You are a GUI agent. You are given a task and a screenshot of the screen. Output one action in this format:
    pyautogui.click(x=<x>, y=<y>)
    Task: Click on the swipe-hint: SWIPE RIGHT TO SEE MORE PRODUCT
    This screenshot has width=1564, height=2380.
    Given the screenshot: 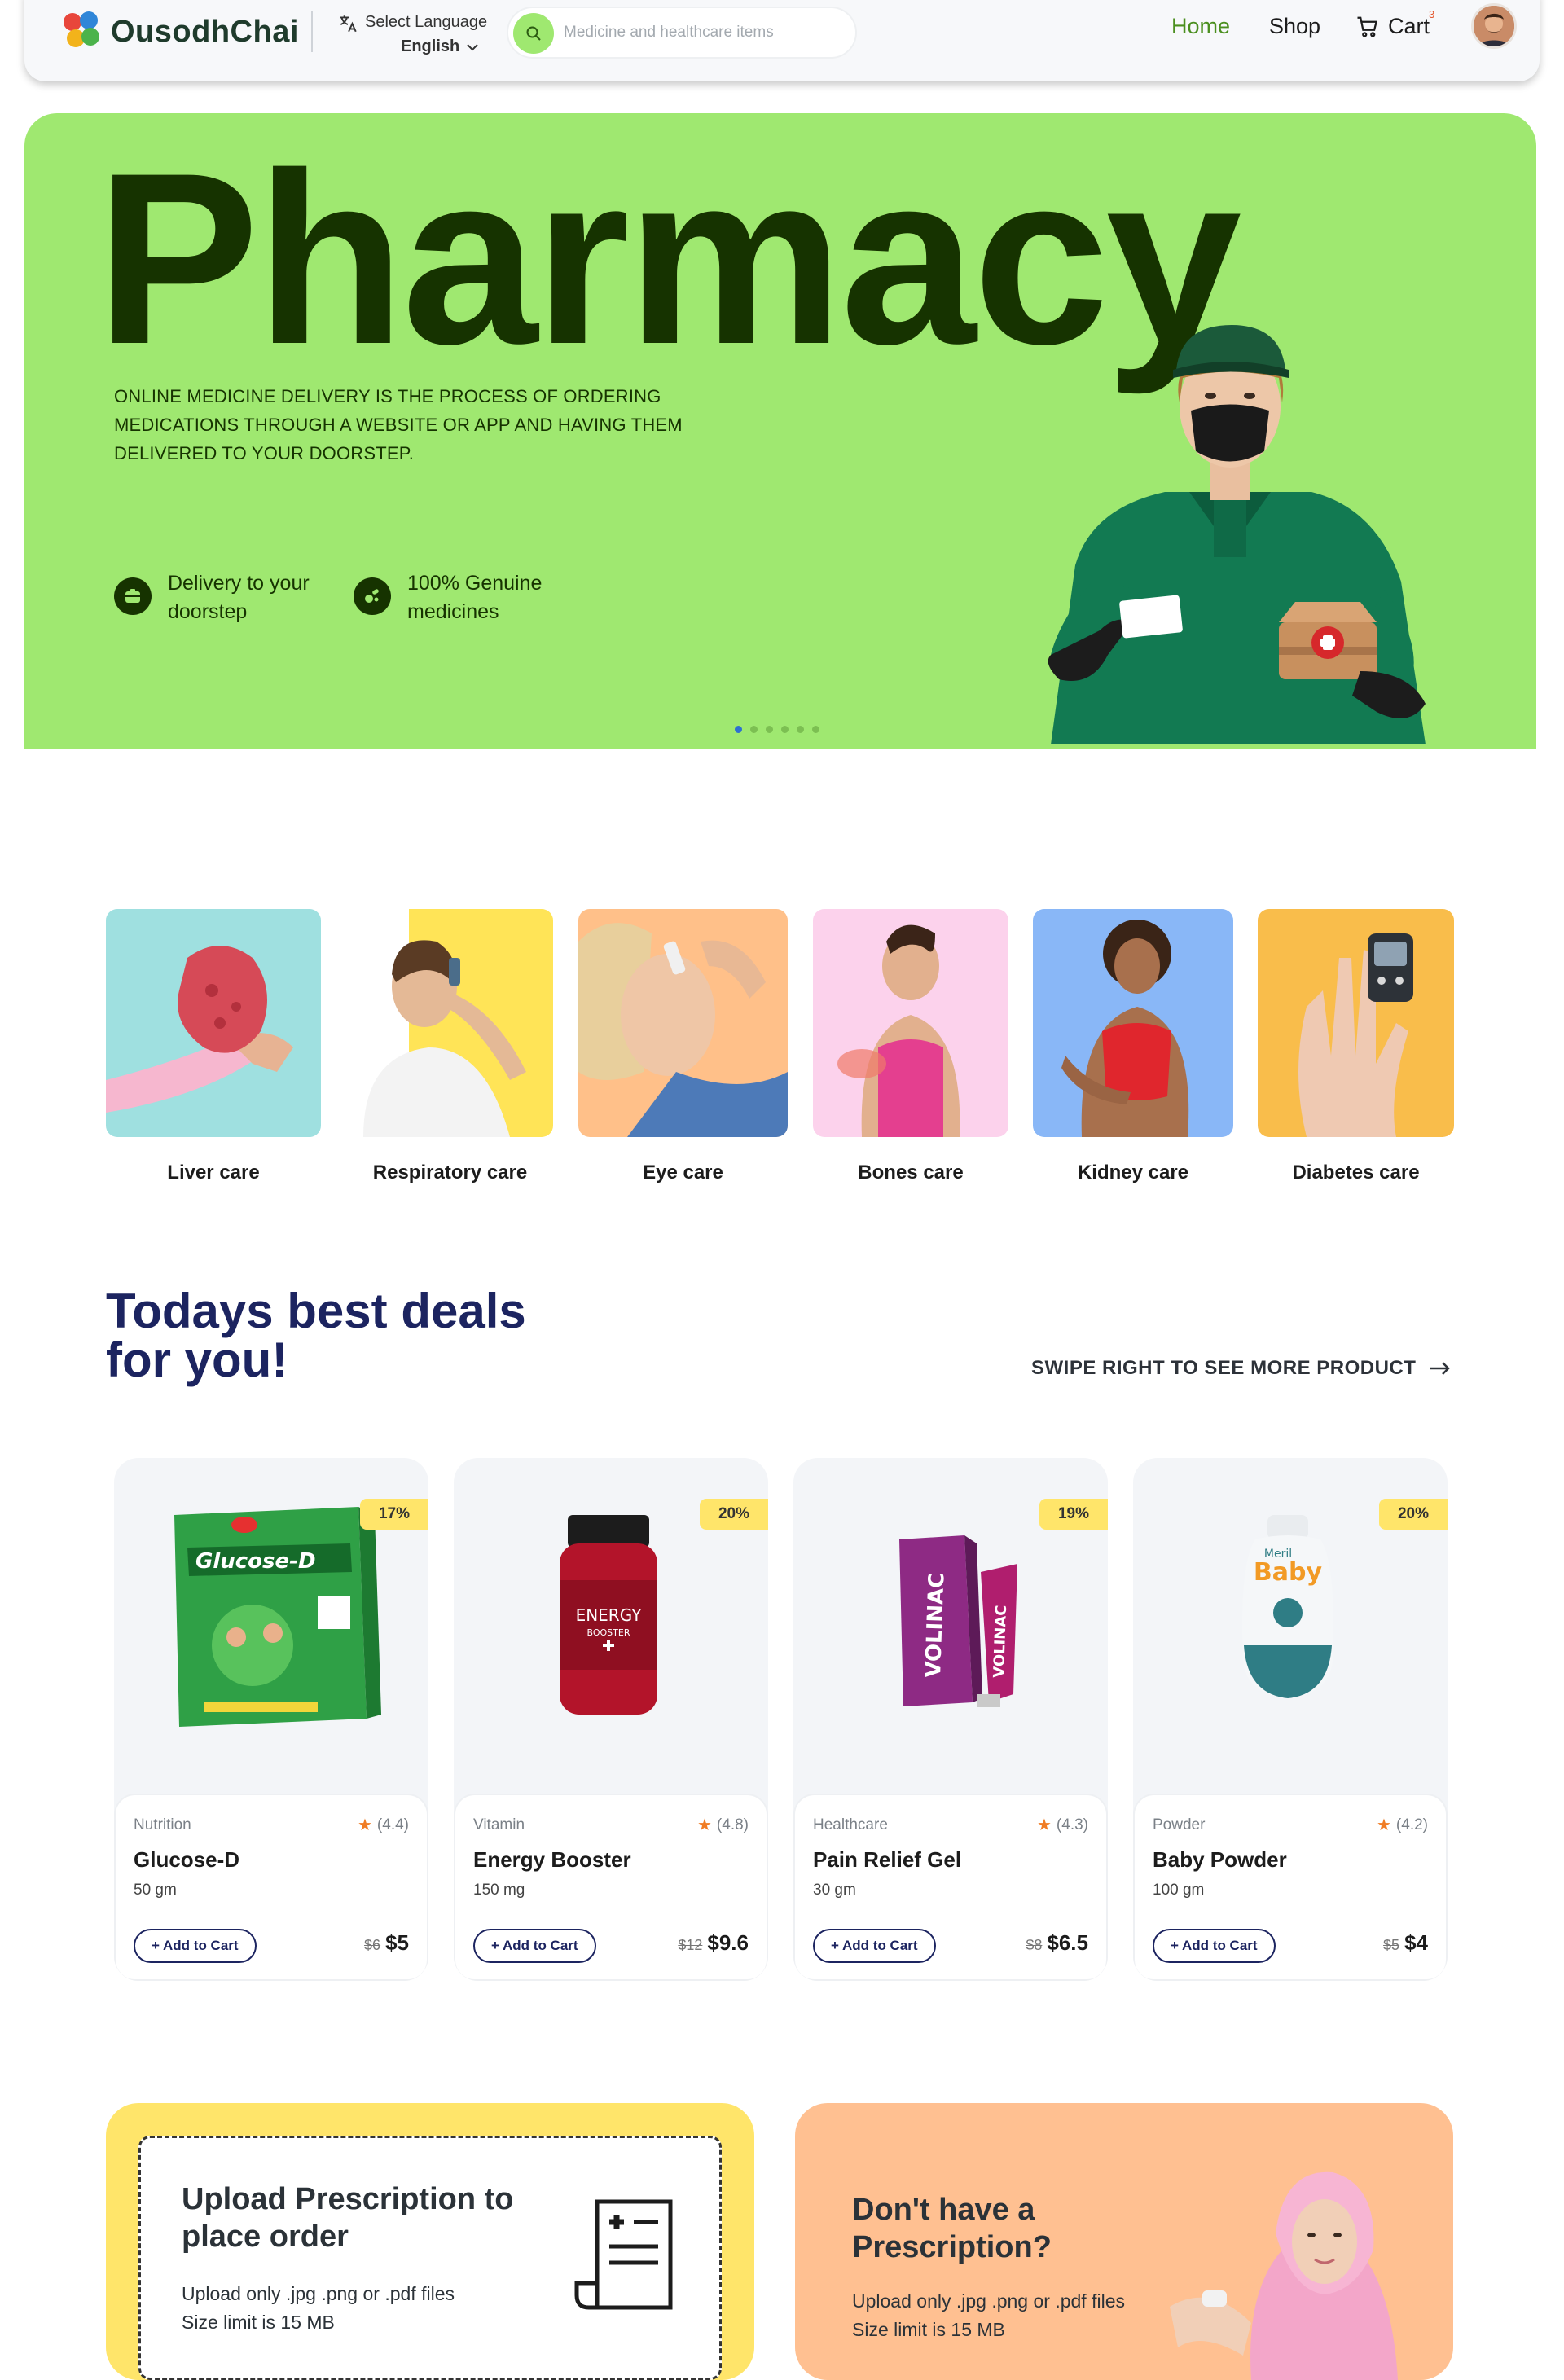 What is the action you would take?
    pyautogui.click(x=1241, y=1369)
    